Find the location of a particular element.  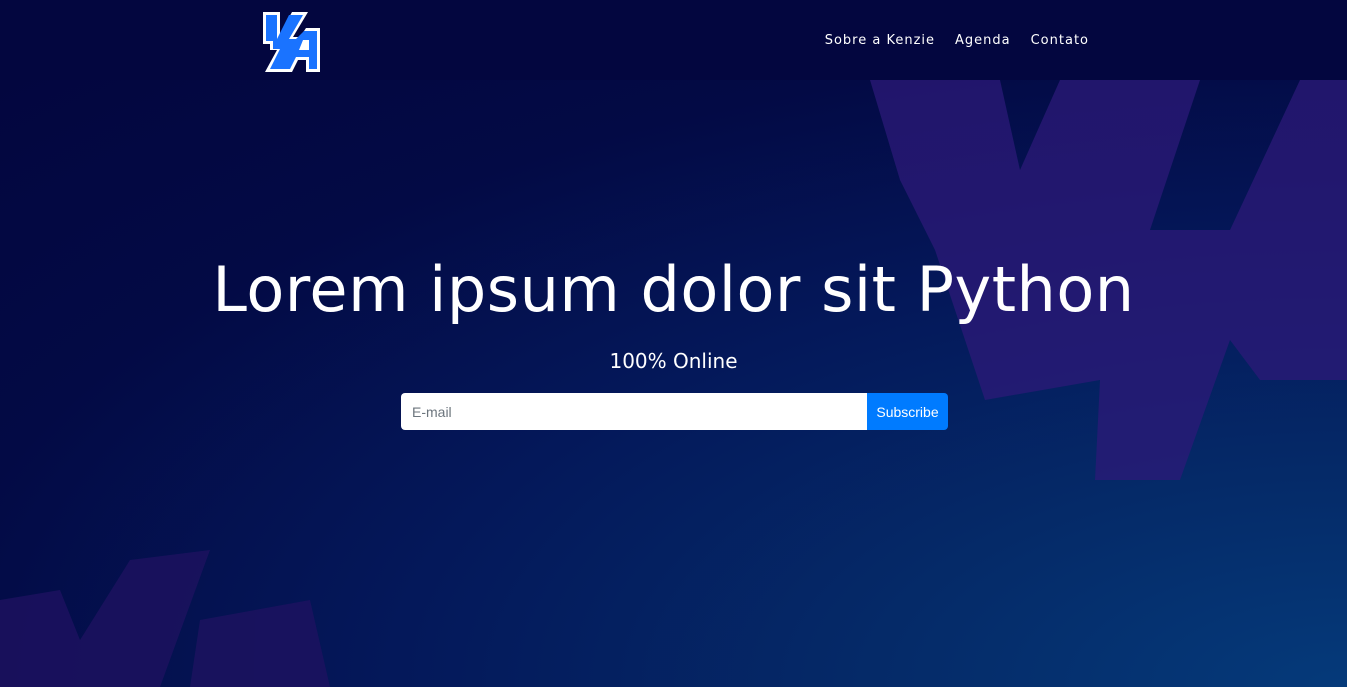

main-nav: Sobre a Kenzie Agenda Contato is located at coordinates (957, 40).